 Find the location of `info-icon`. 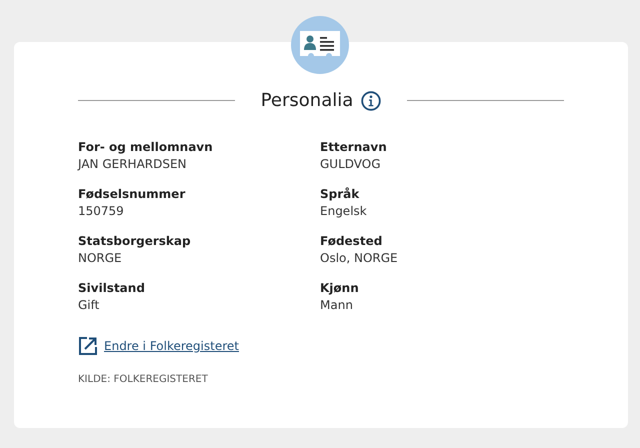

info-icon is located at coordinates (371, 100).